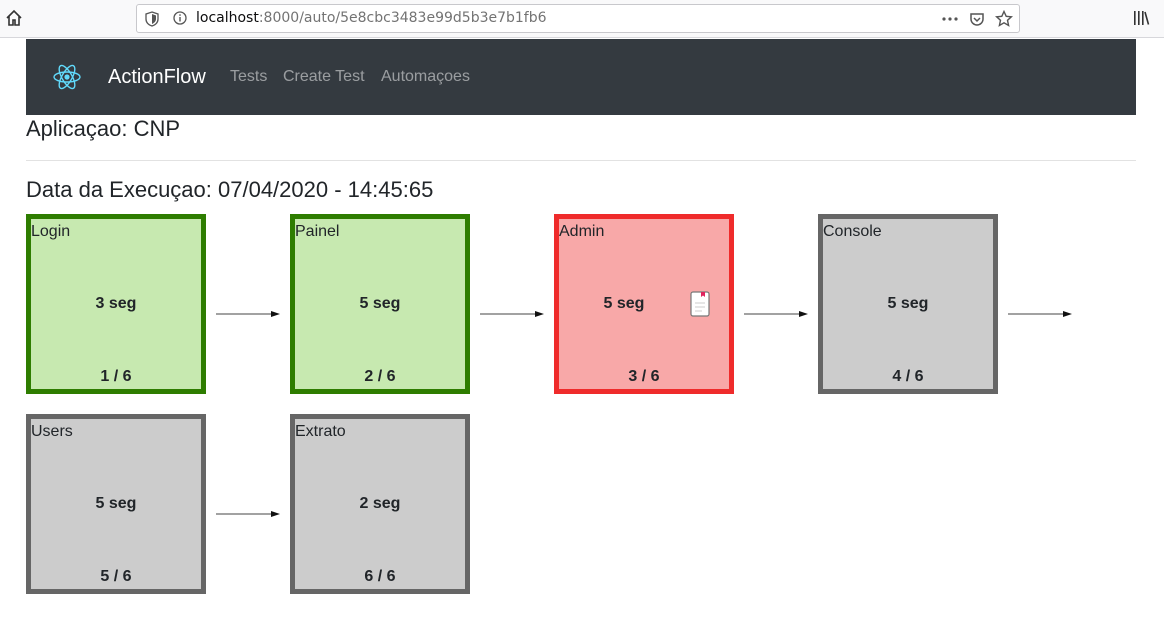 The height and width of the screenshot is (637, 1164). What do you see at coordinates (157, 77) in the screenshot?
I see `brand-name: ActionFlow` at bounding box center [157, 77].